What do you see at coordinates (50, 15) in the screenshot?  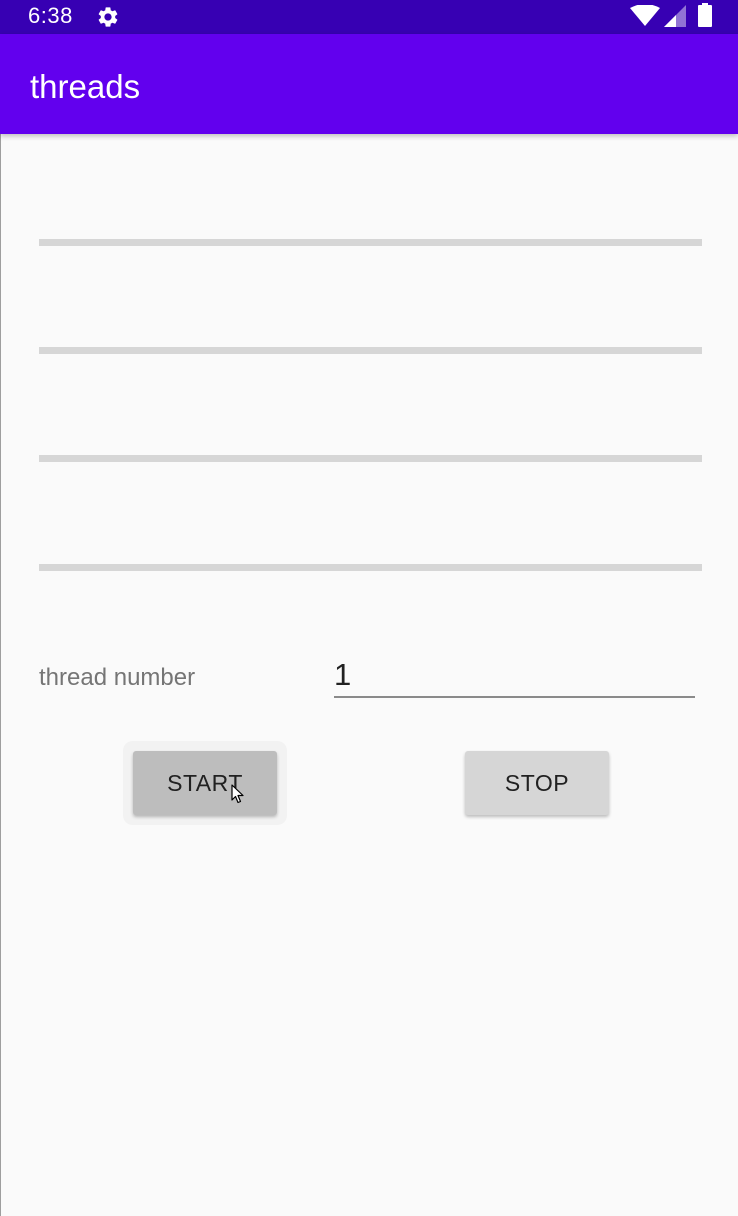 I see `status-time: 6:38` at bounding box center [50, 15].